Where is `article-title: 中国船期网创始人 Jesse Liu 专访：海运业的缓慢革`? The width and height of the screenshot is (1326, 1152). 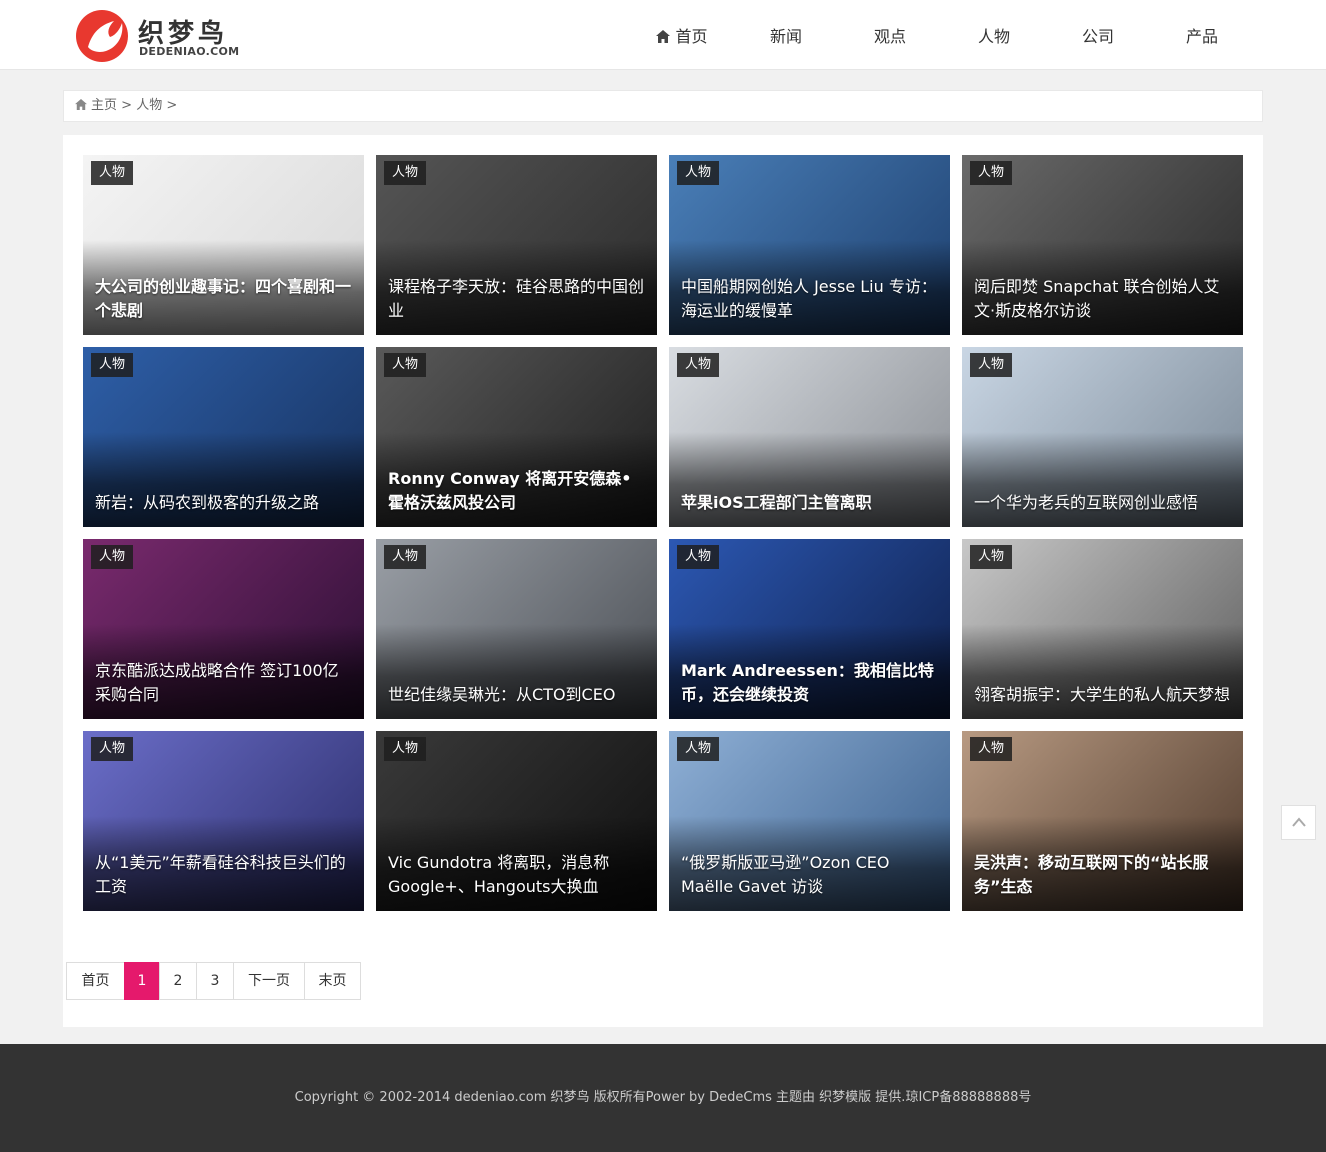 article-title: 中国船期网创始人 Jesse Liu 专访：海运业的缓慢革 is located at coordinates (810, 299).